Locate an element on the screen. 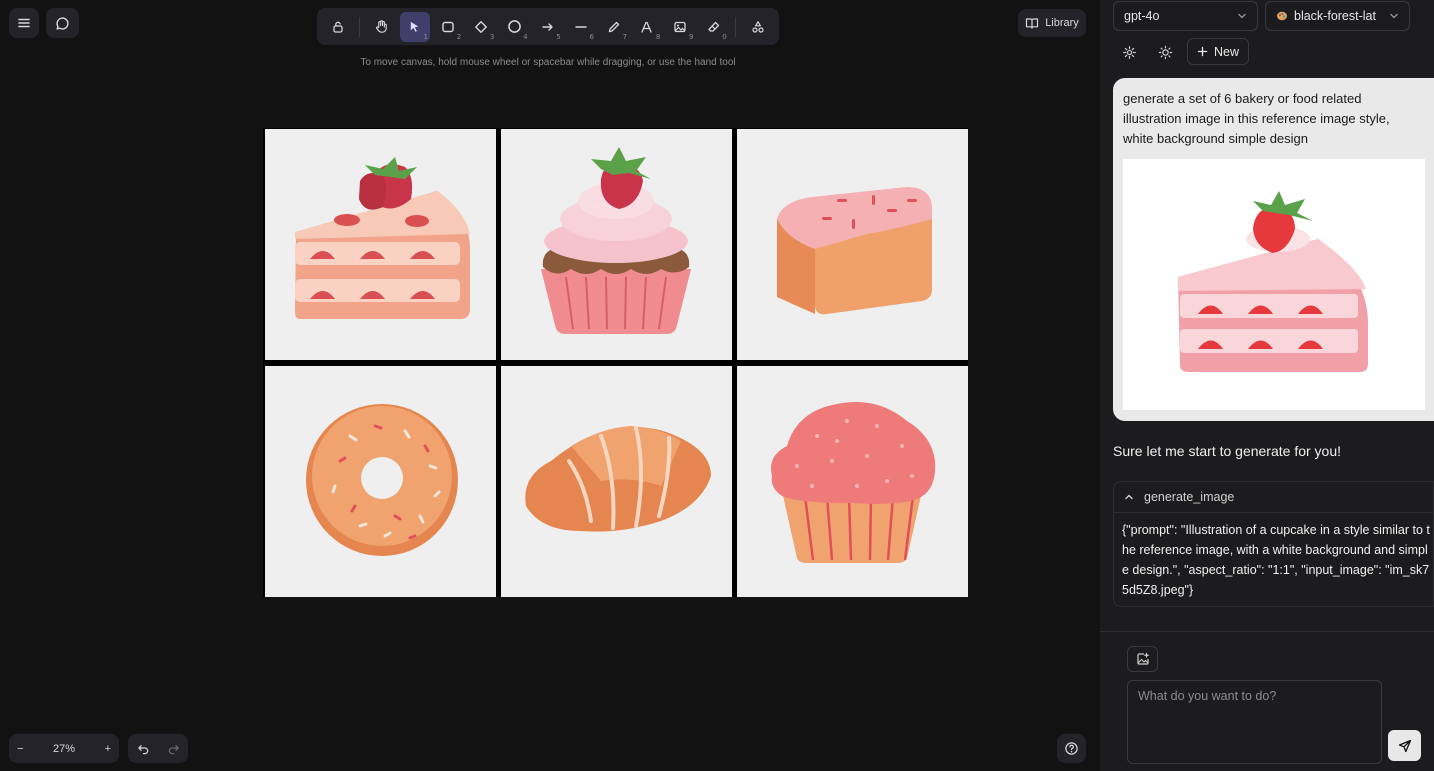 The height and width of the screenshot is (771, 1434). zoom-controls: − 27% + is located at coordinates (64, 748).